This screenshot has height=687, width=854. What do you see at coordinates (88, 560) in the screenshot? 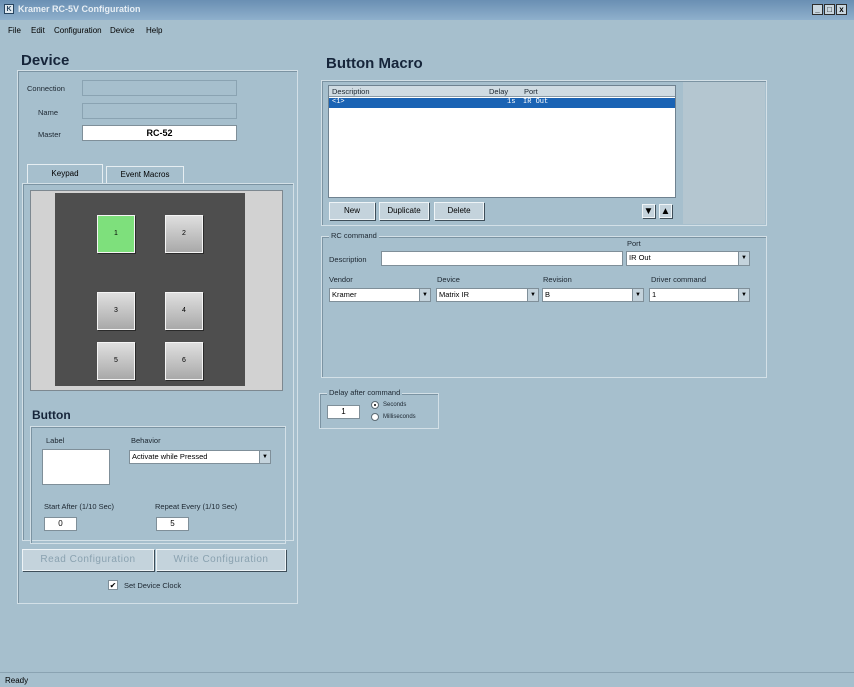
I see `read-configuration-button: Read Configuration` at bounding box center [88, 560].